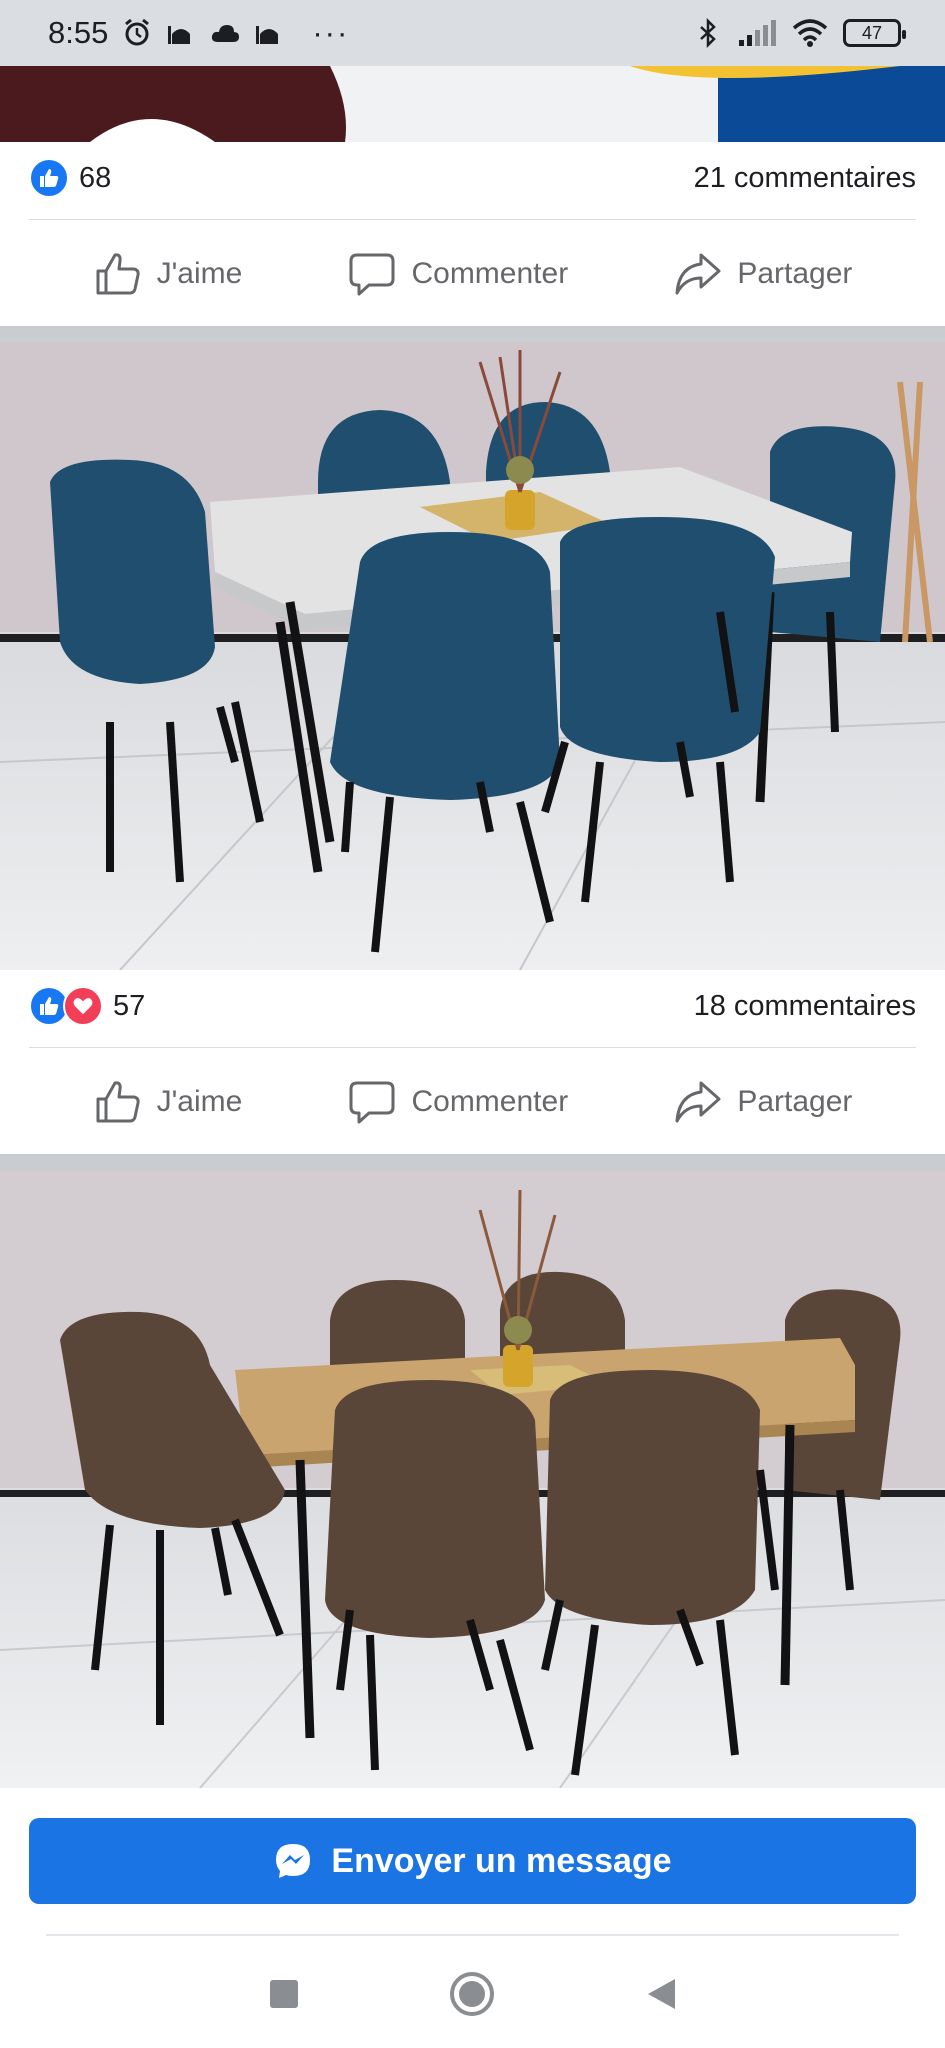  What do you see at coordinates (472, 1006) in the screenshot?
I see `reaction-summary-2: 57 18 commentaires` at bounding box center [472, 1006].